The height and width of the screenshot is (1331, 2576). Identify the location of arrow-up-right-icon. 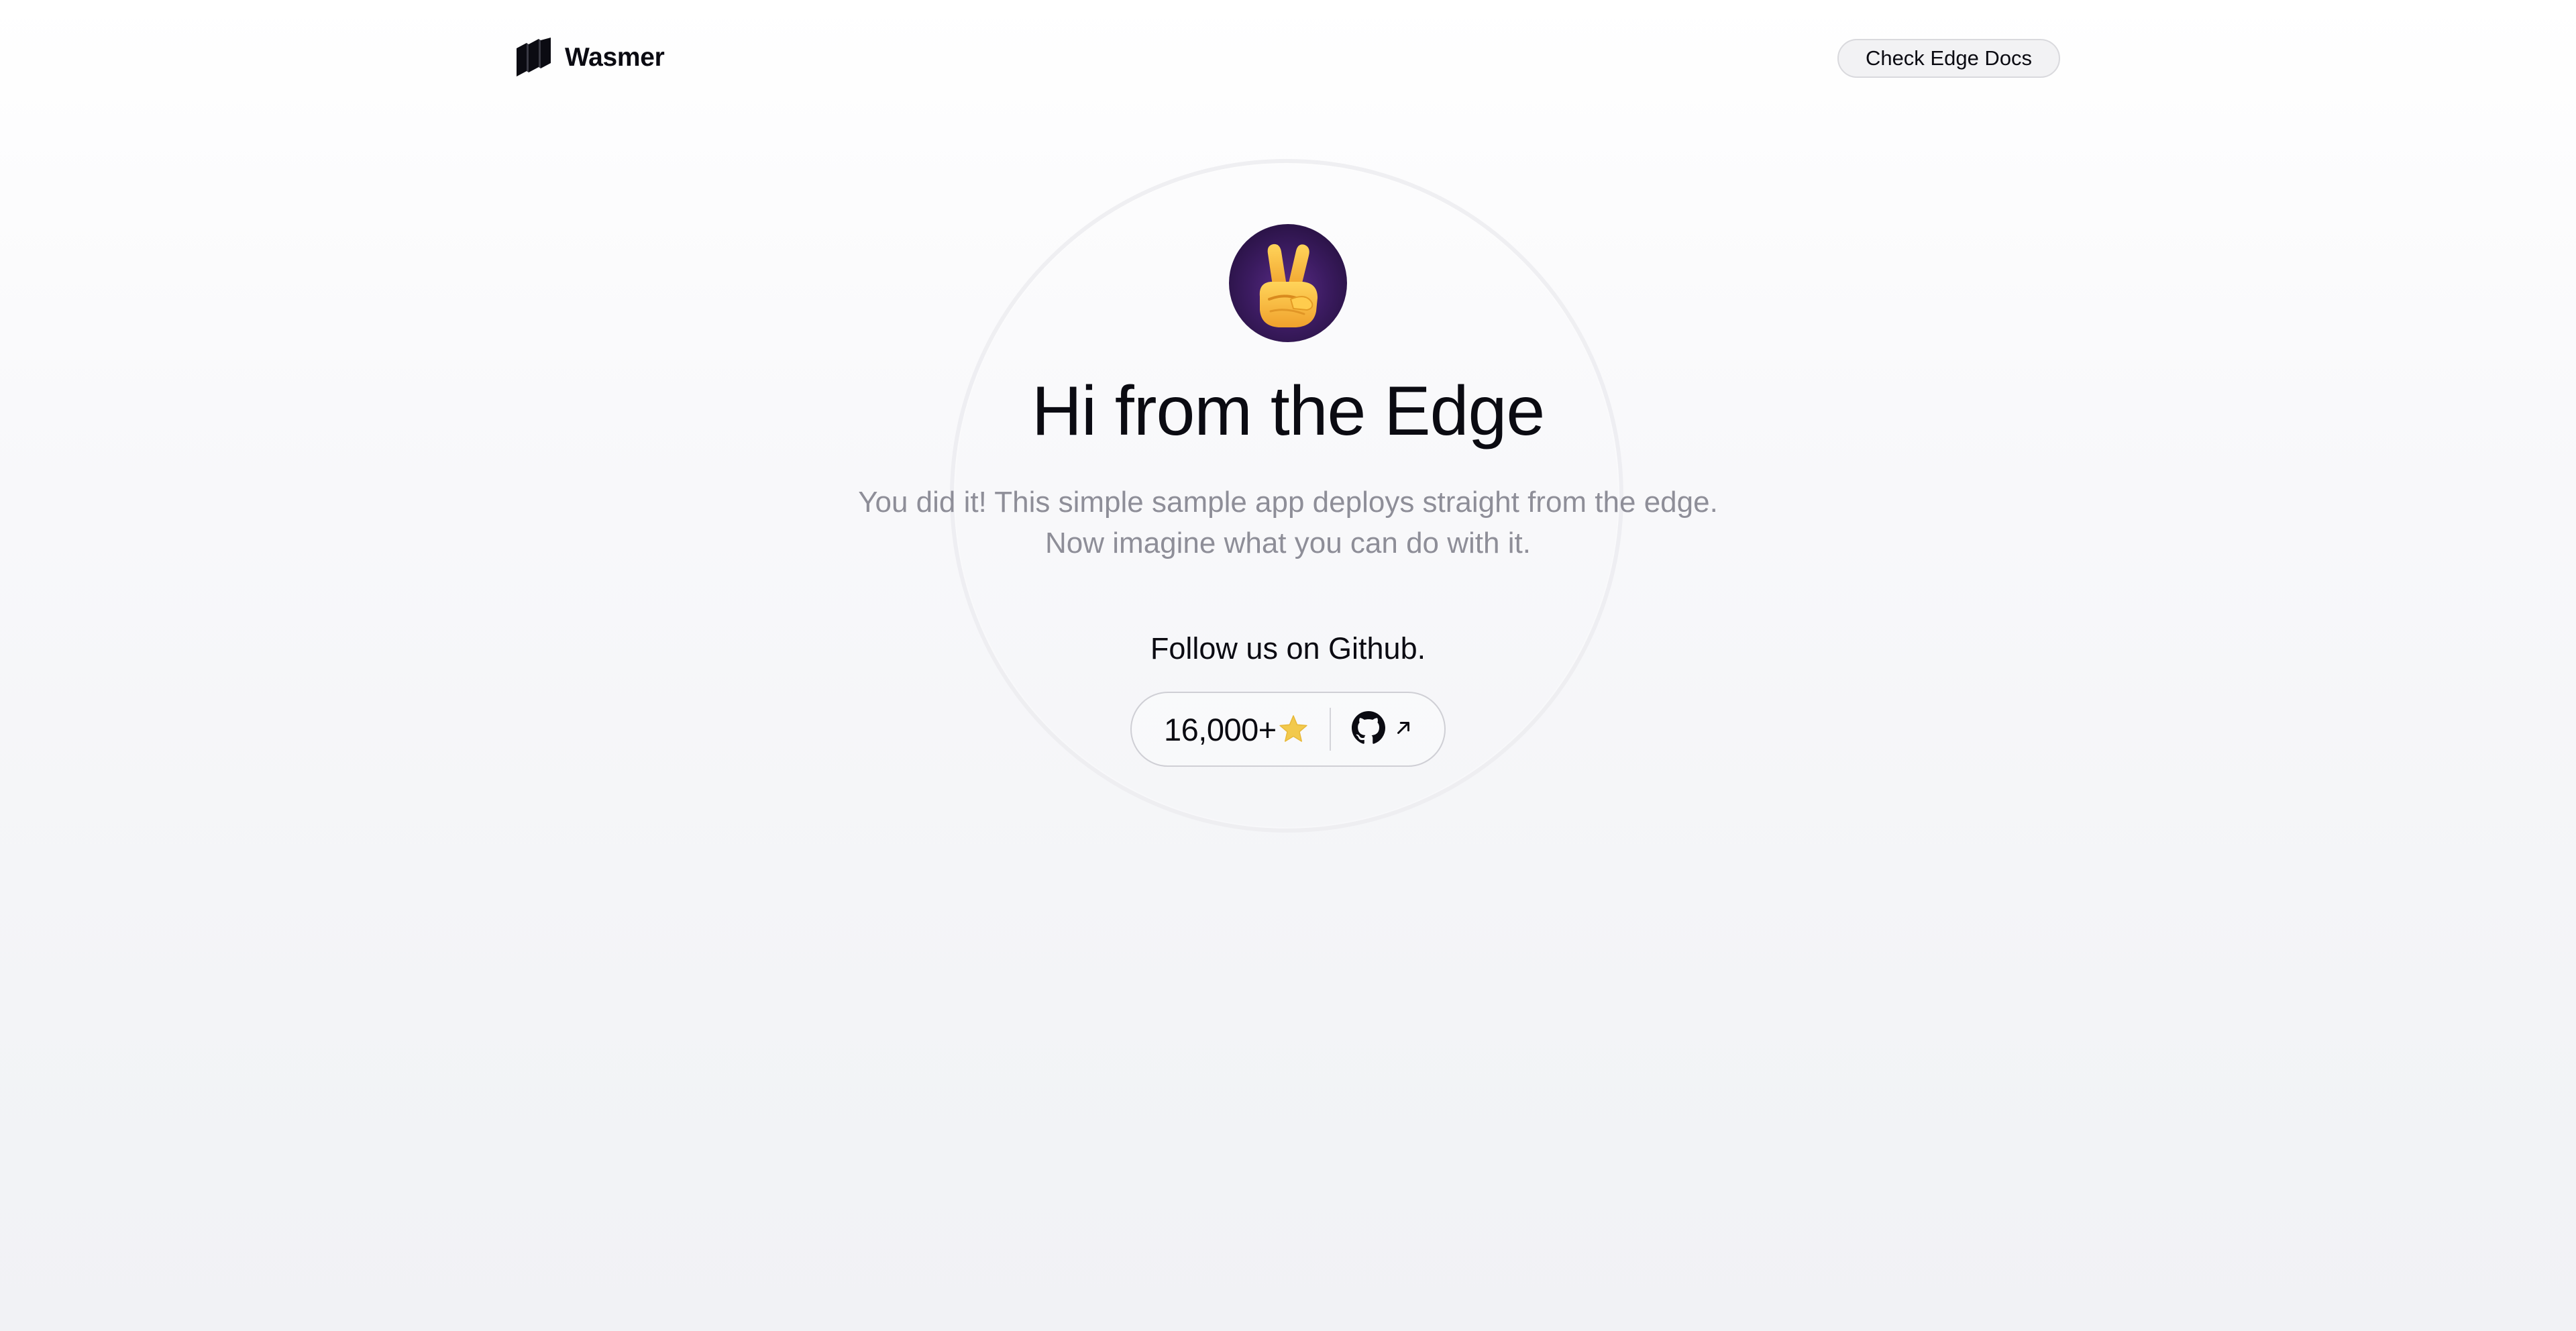
(1403, 729).